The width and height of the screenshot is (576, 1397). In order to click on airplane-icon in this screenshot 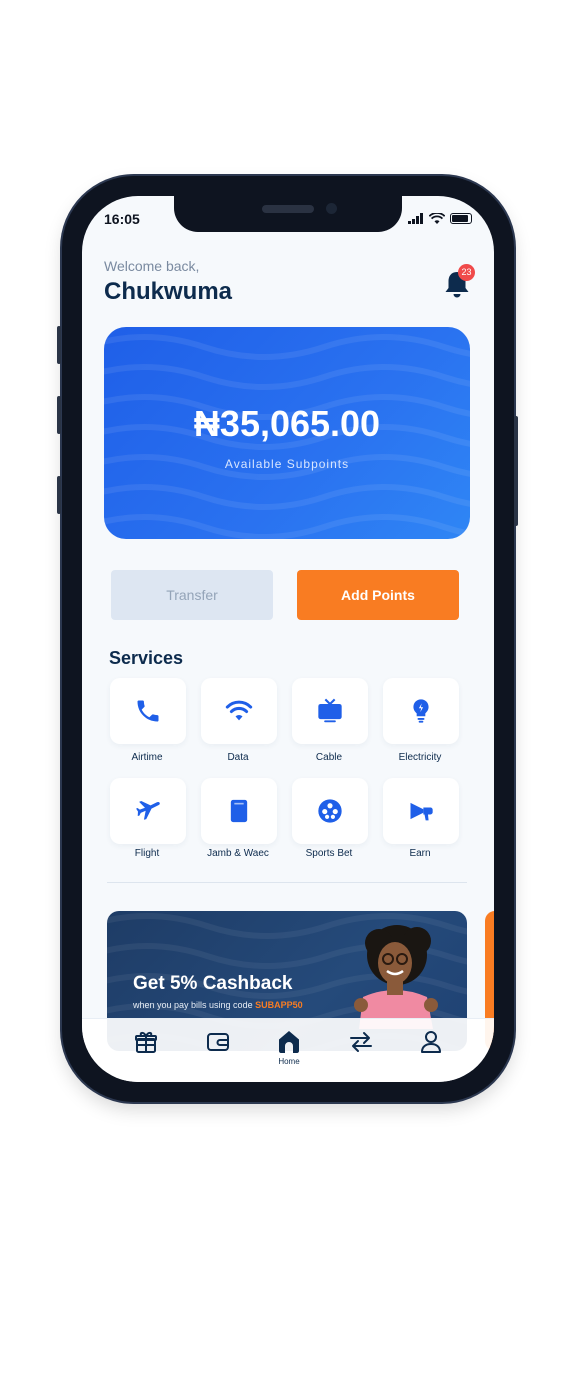, I will do `click(148, 810)`.